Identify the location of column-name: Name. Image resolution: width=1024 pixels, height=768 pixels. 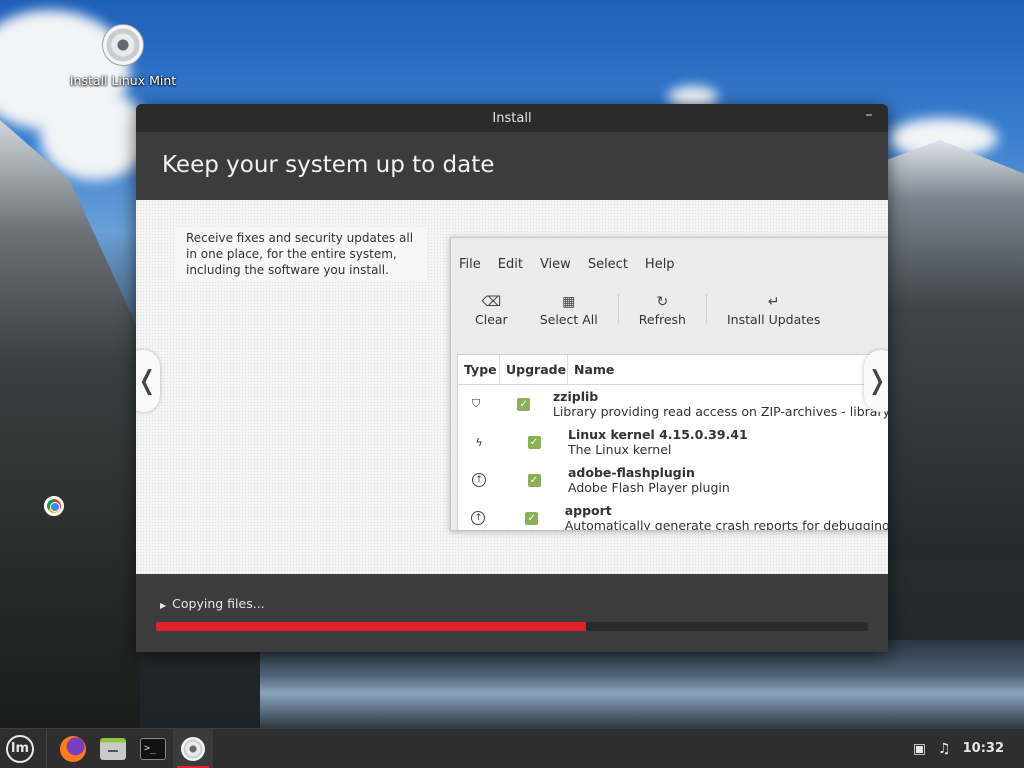
(728, 369).